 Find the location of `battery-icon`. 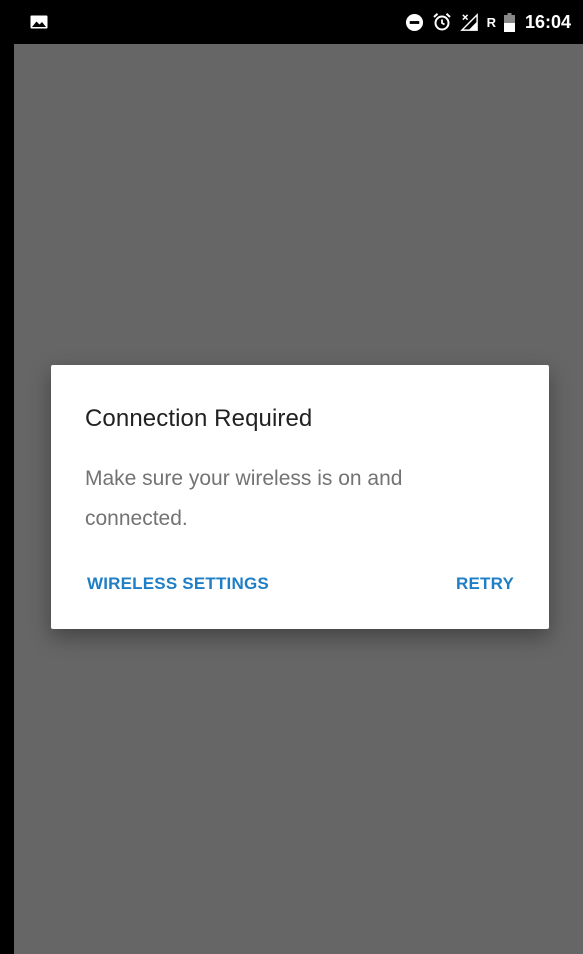

battery-icon is located at coordinates (509, 22).